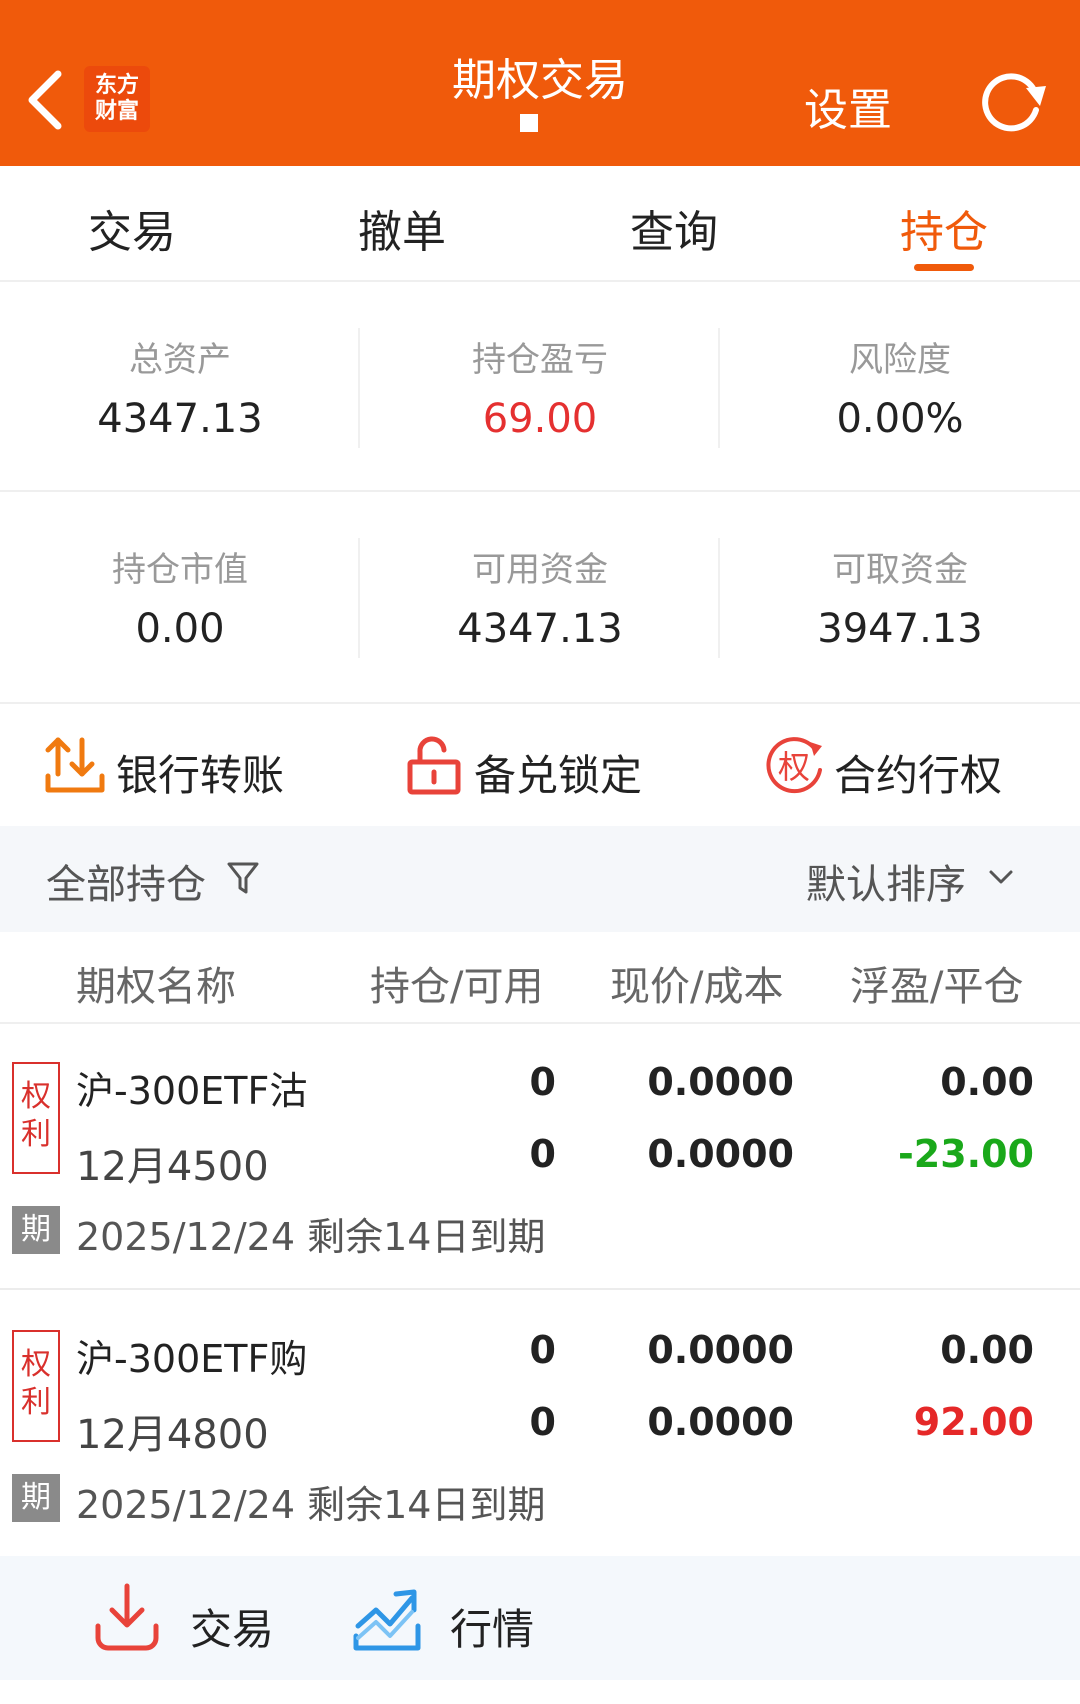 The height and width of the screenshot is (1704, 1080). I want to click on option-name: 沪-300ETF购, so click(192, 1359).